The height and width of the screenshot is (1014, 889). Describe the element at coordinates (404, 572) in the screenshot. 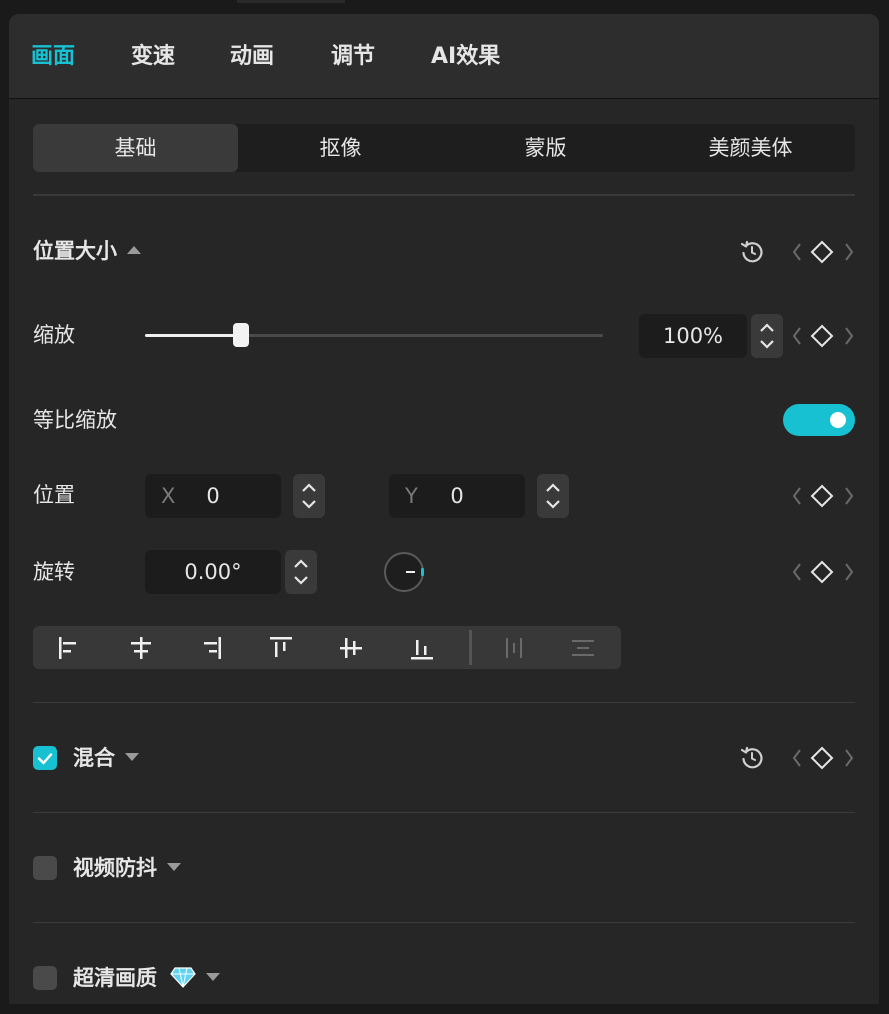

I see `rotation-dial` at that location.